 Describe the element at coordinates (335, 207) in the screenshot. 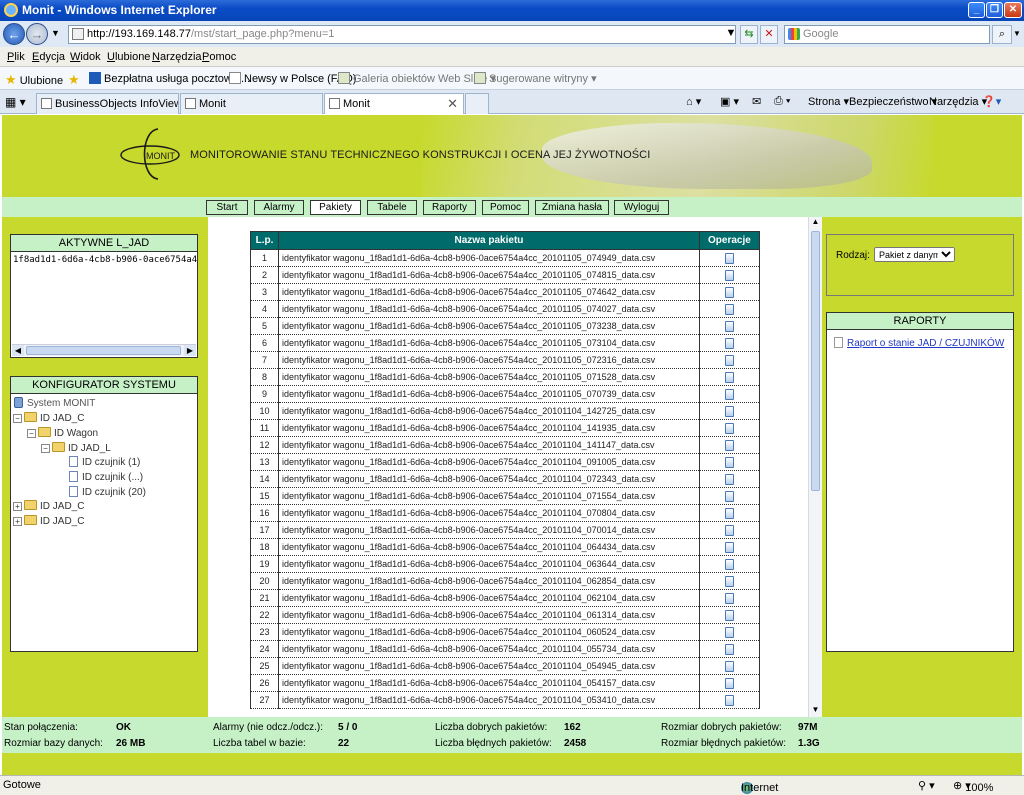

I see `nav-pakiety: Pakiety` at that location.